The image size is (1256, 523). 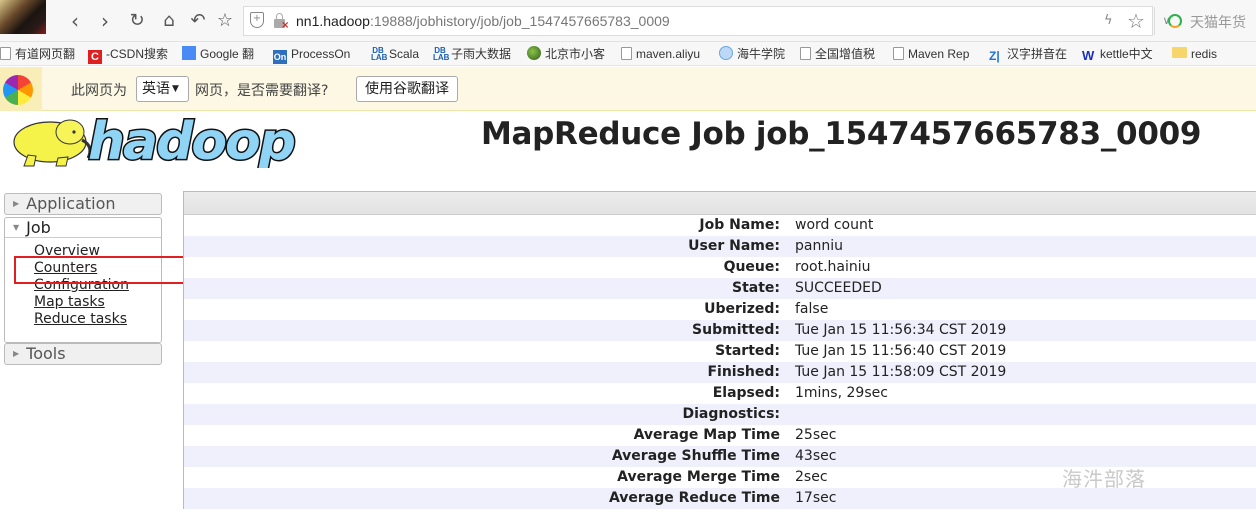 I want to click on bookmark-item: Z| 汉字拼音在, so click(x=1028, y=54).